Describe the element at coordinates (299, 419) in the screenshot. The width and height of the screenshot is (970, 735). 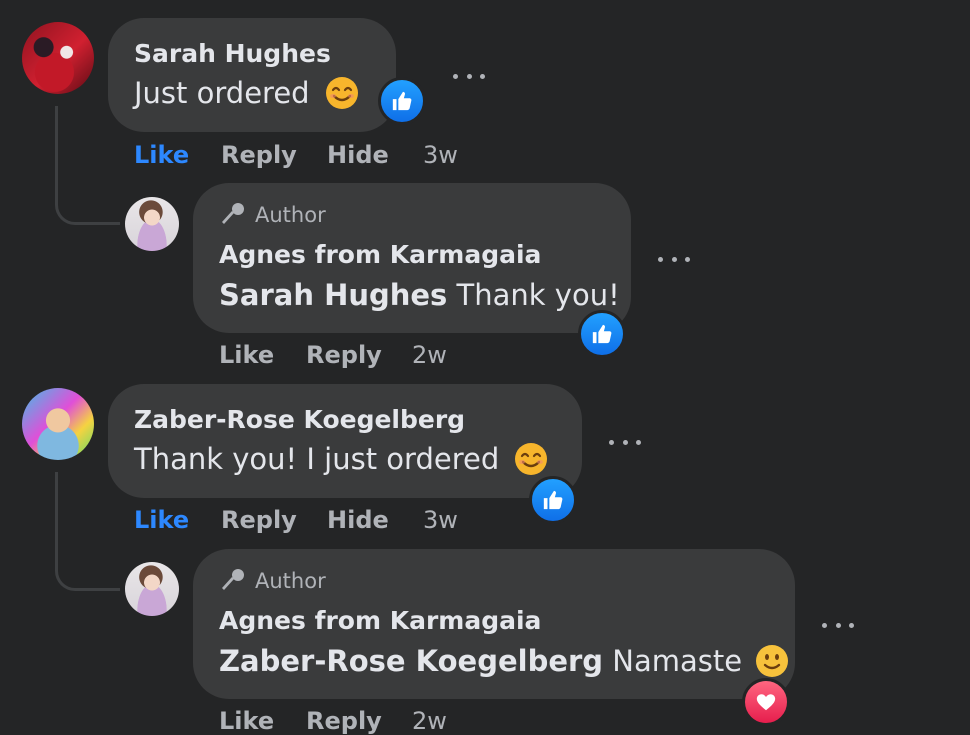
I see `comment-author: Zaber-Rose Koegelberg` at that location.